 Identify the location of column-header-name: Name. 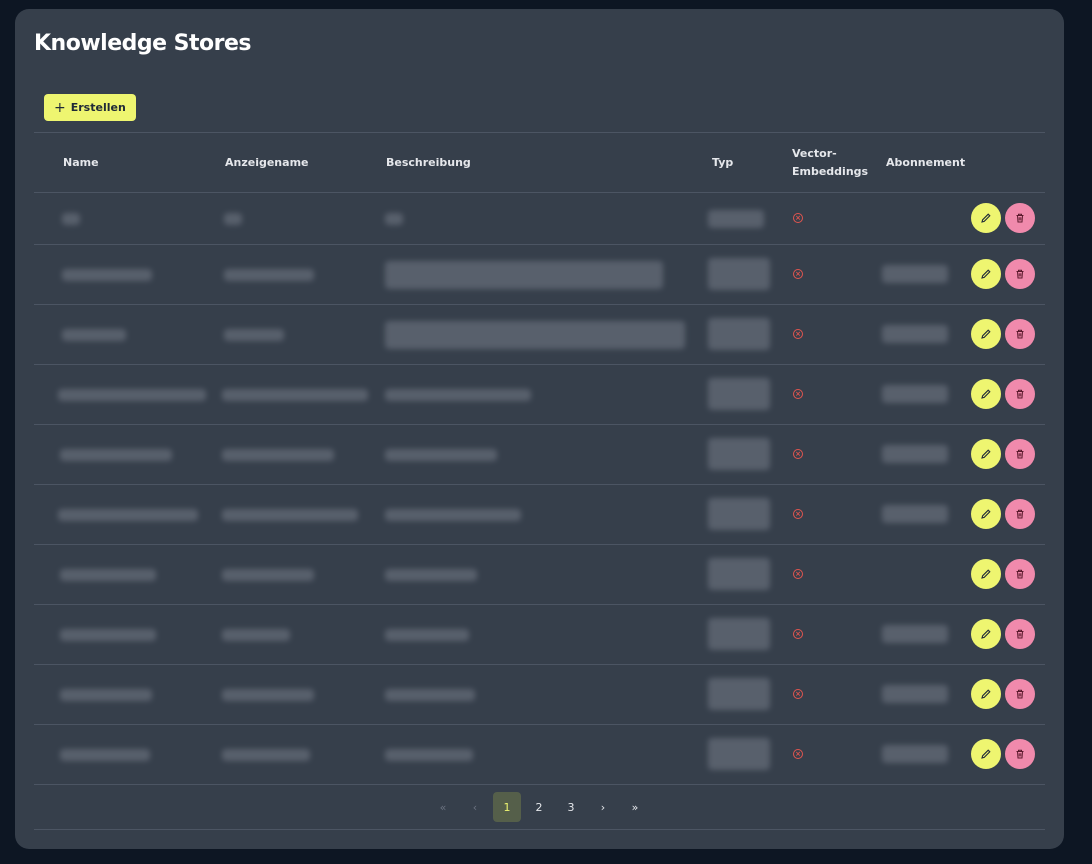
(81, 162).